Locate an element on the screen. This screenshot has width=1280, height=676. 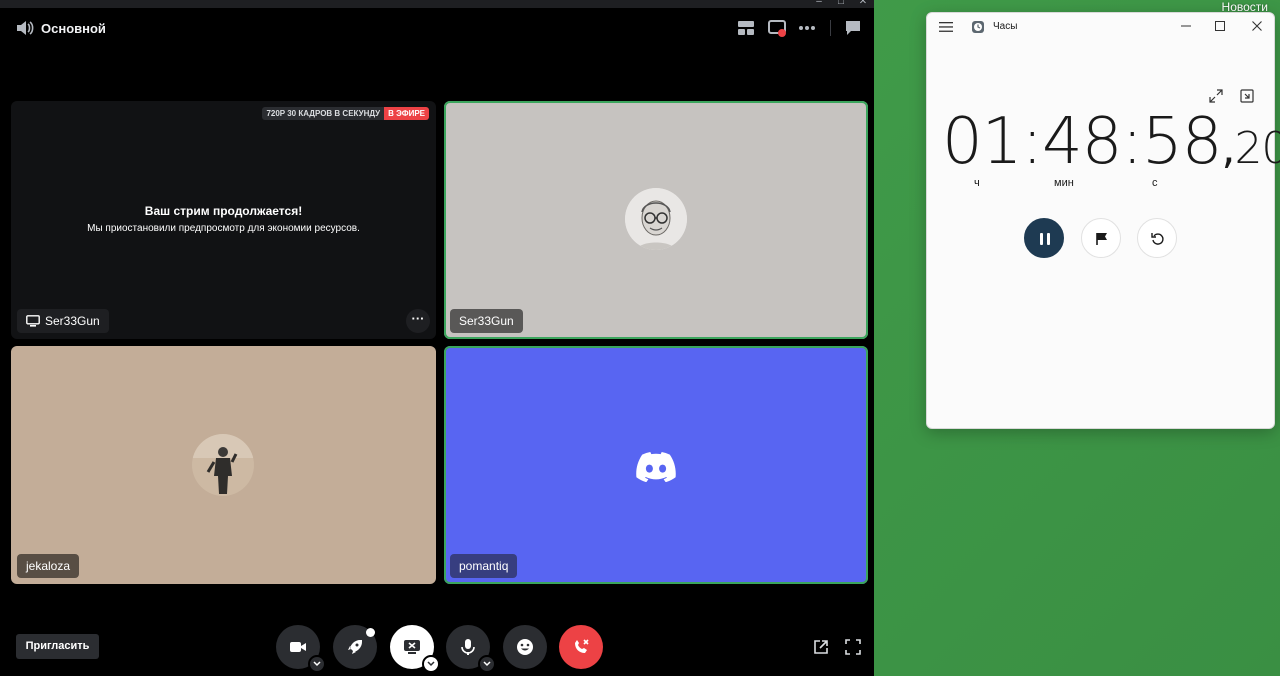
stream-quality-badge: 720P 30 КАДРОВ В СЕКУНДУ is located at coordinates (323, 113).